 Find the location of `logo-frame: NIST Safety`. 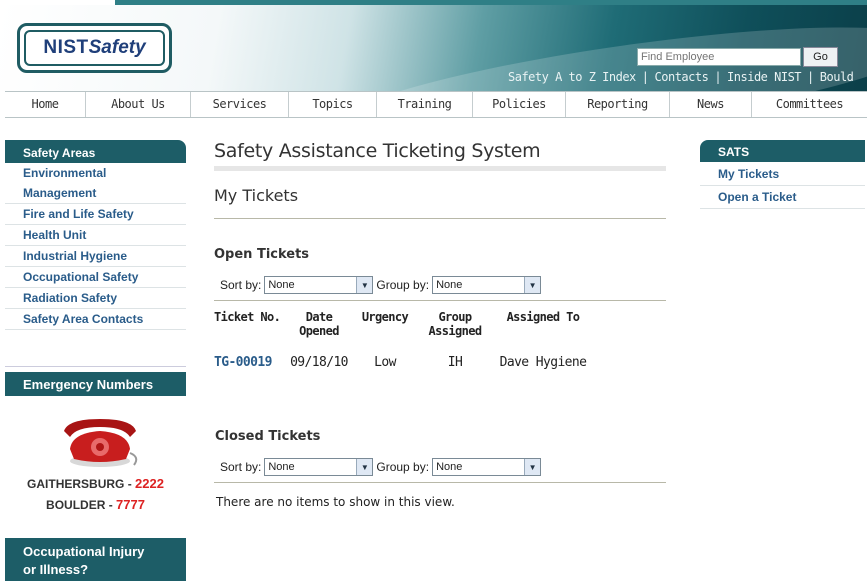

logo-frame: NIST Safety is located at coordinates (94, 48).